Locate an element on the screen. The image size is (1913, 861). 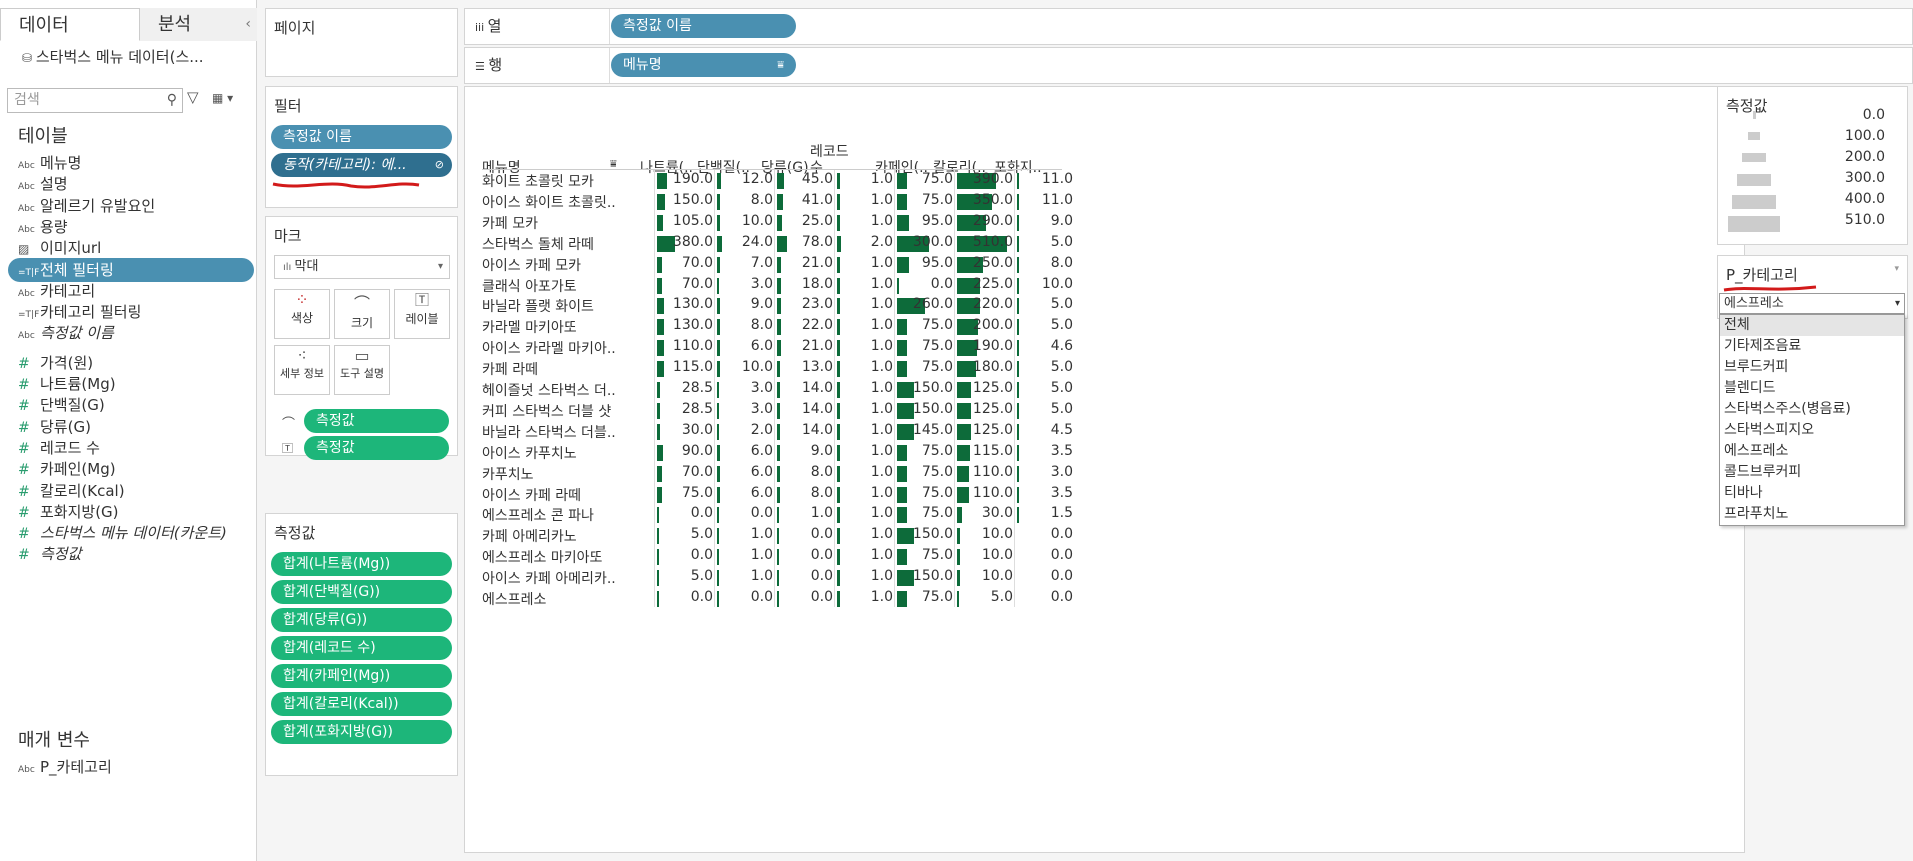
table-row: 카페 아메리카노 5.0 1.0 0.0 1.0 150.0 10.0 0.0 is located at coordinates (1002, 536).